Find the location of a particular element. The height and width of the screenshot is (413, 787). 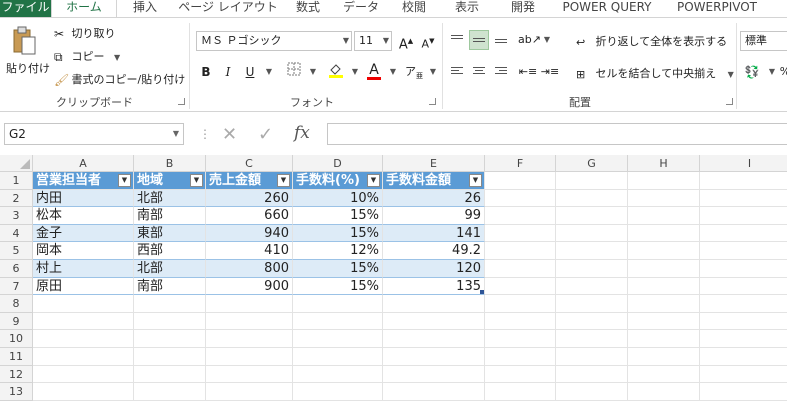

row-header-10: 10 is located at coordinates (16, 339).